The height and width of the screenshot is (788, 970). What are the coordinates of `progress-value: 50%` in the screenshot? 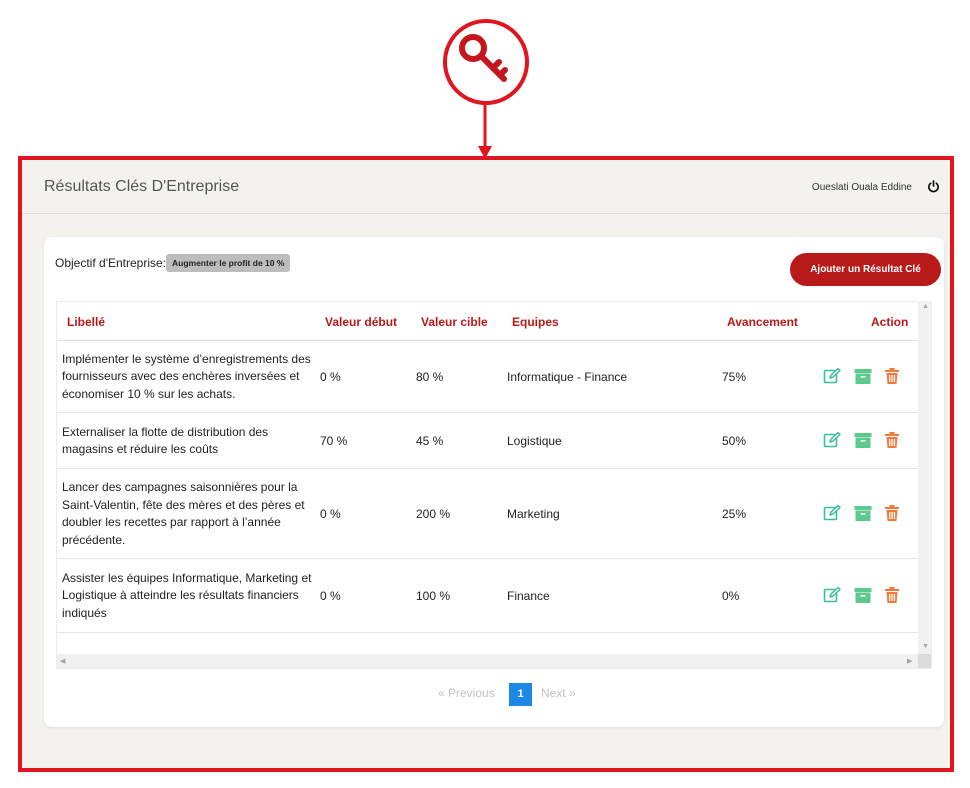 It's located at (734, 441).